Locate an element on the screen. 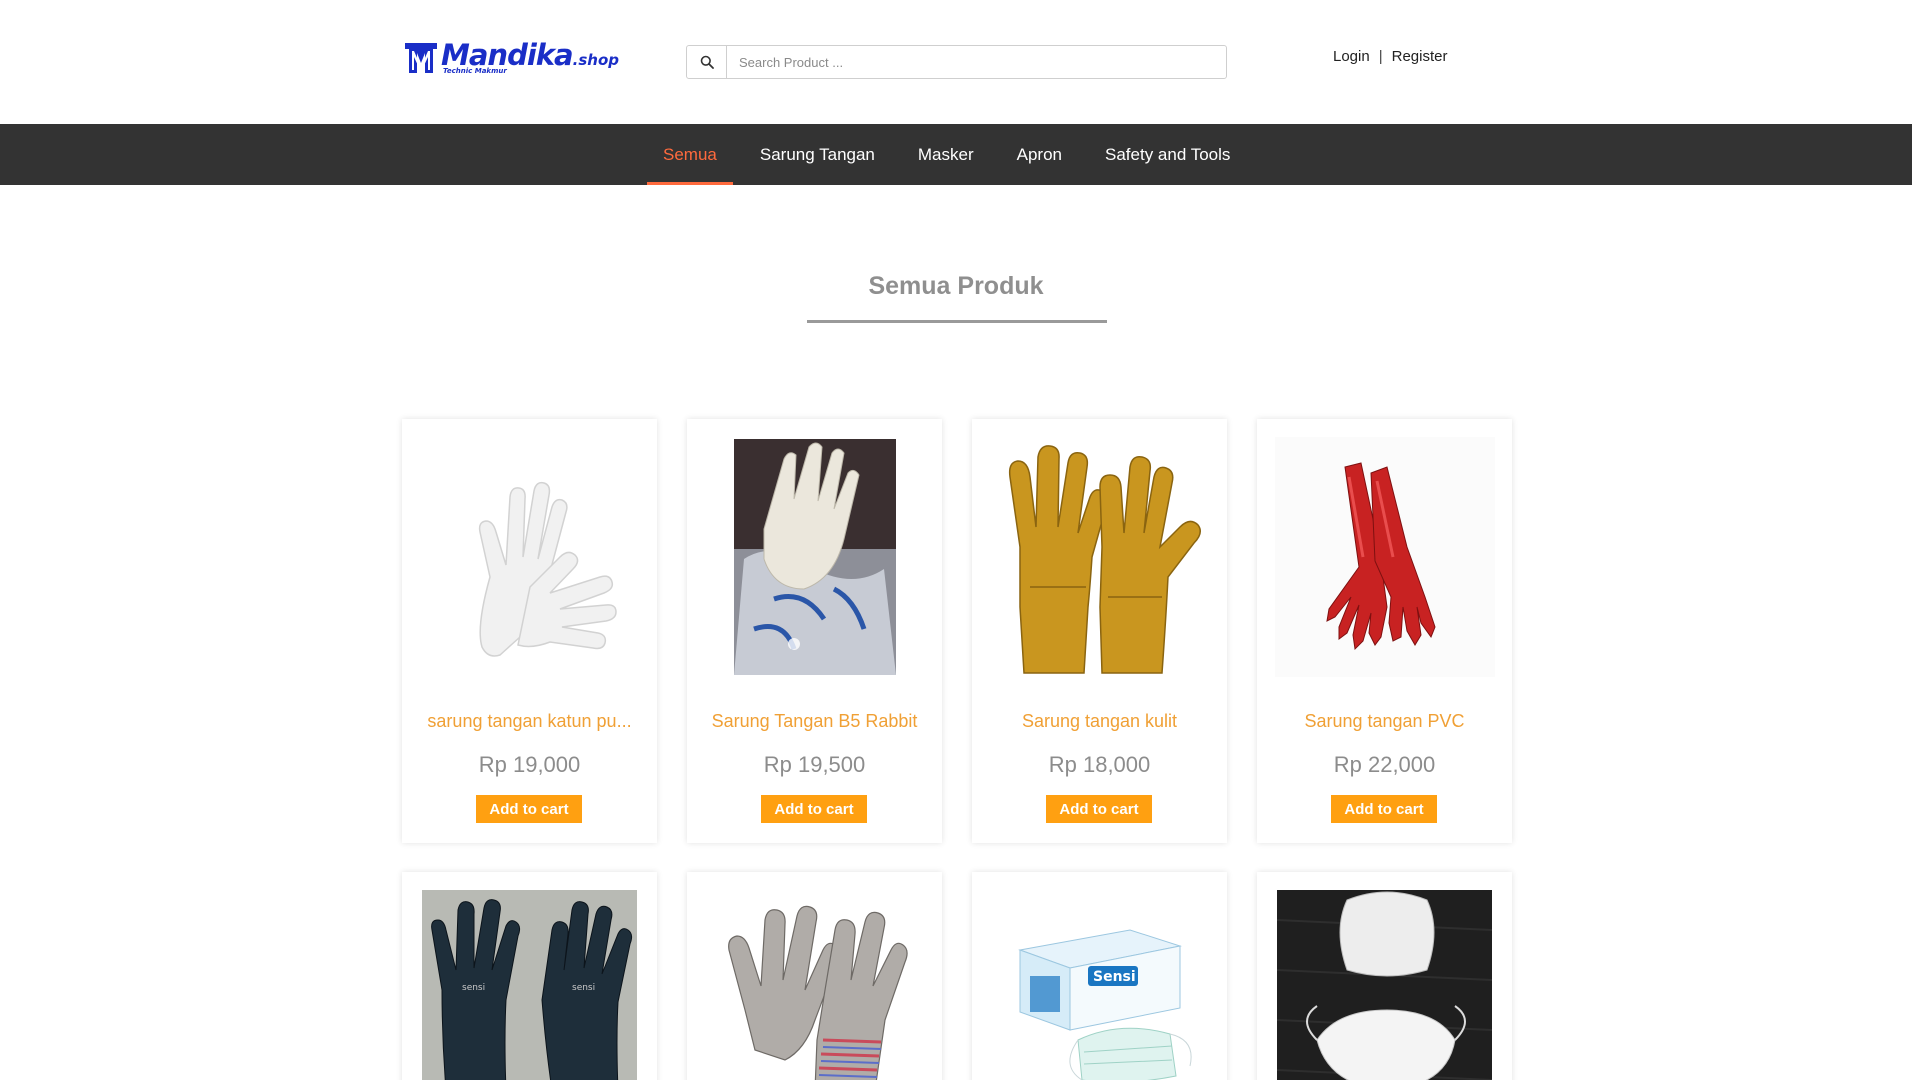 This screenshot has width=1912, height=1080. nav-item-sarung-tangan: Sarung Tangan is located at coordinates (817, 154).